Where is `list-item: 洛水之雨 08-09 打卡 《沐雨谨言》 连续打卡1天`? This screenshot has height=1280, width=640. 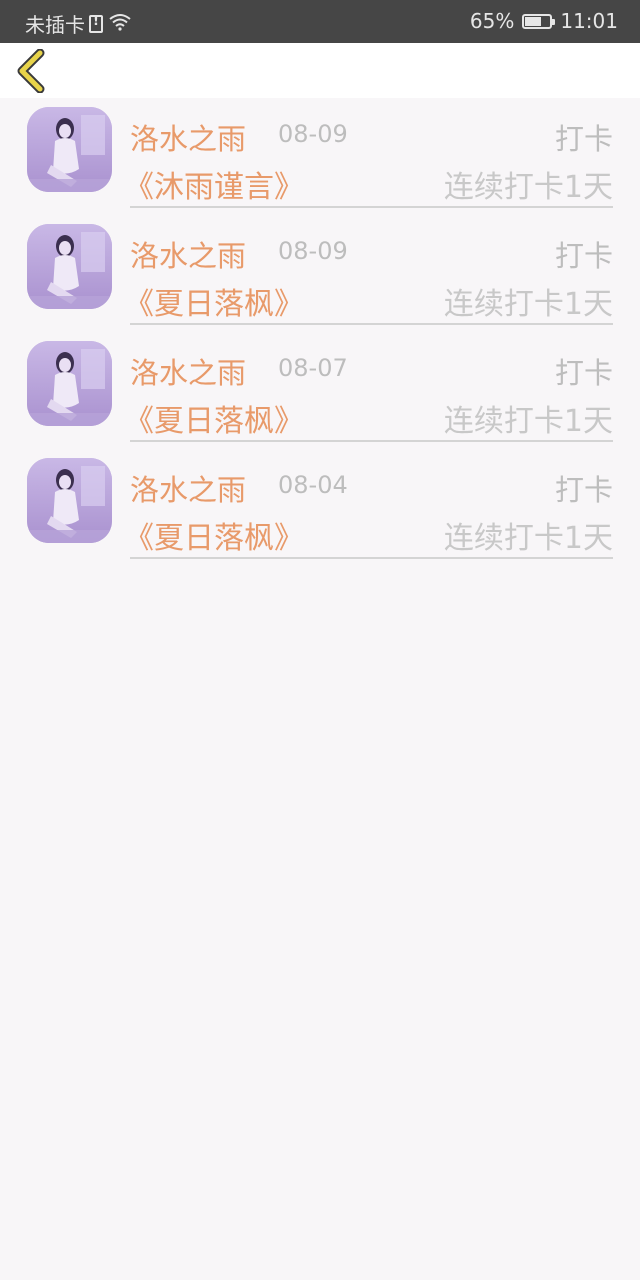 list-item: 洛水之雨 08-09 打卡 《沐雨谨言》 连续打卡1天 is located at coordinates (320, 156).